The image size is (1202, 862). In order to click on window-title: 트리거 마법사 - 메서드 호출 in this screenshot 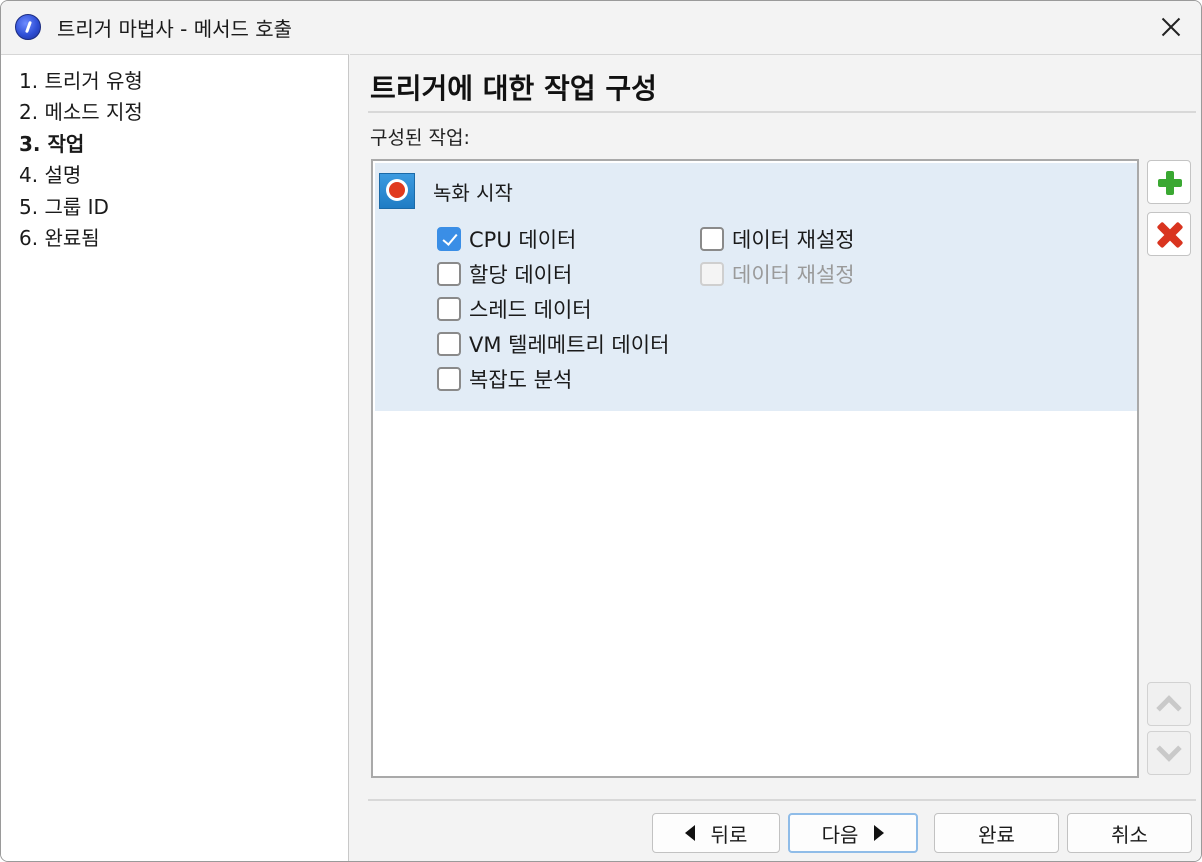, I will do `click(175, 29)`.